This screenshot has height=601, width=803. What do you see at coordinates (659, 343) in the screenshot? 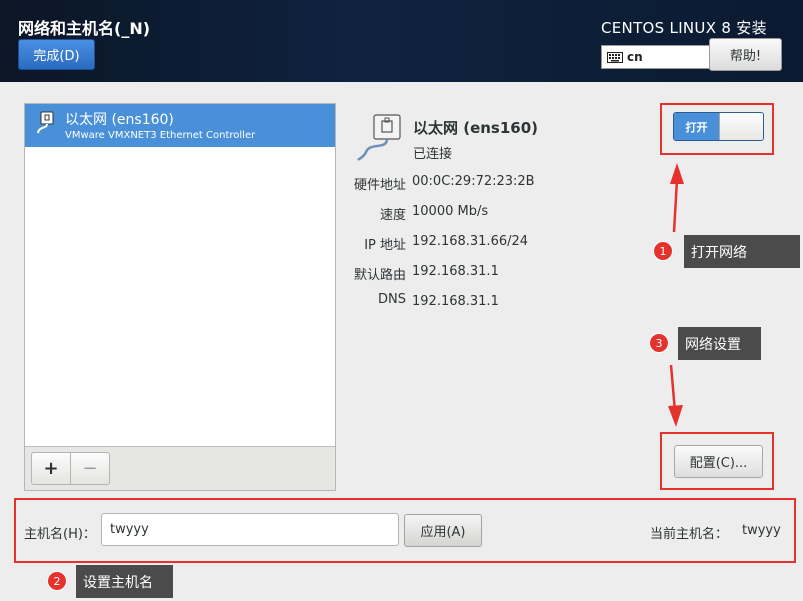
I see `annotation-badge-3: 3` at bounding box center [659, 343].